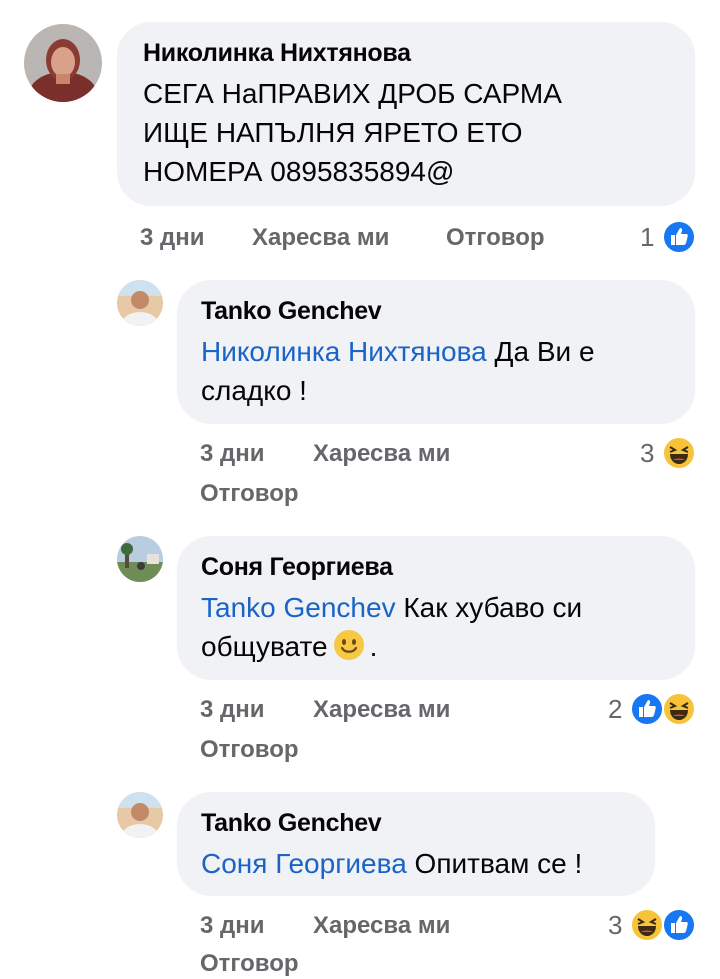 The height and width of the screenshot is (979, 720). I want to click on comment-author: Николинка Нихтянова, so click(406, 53).